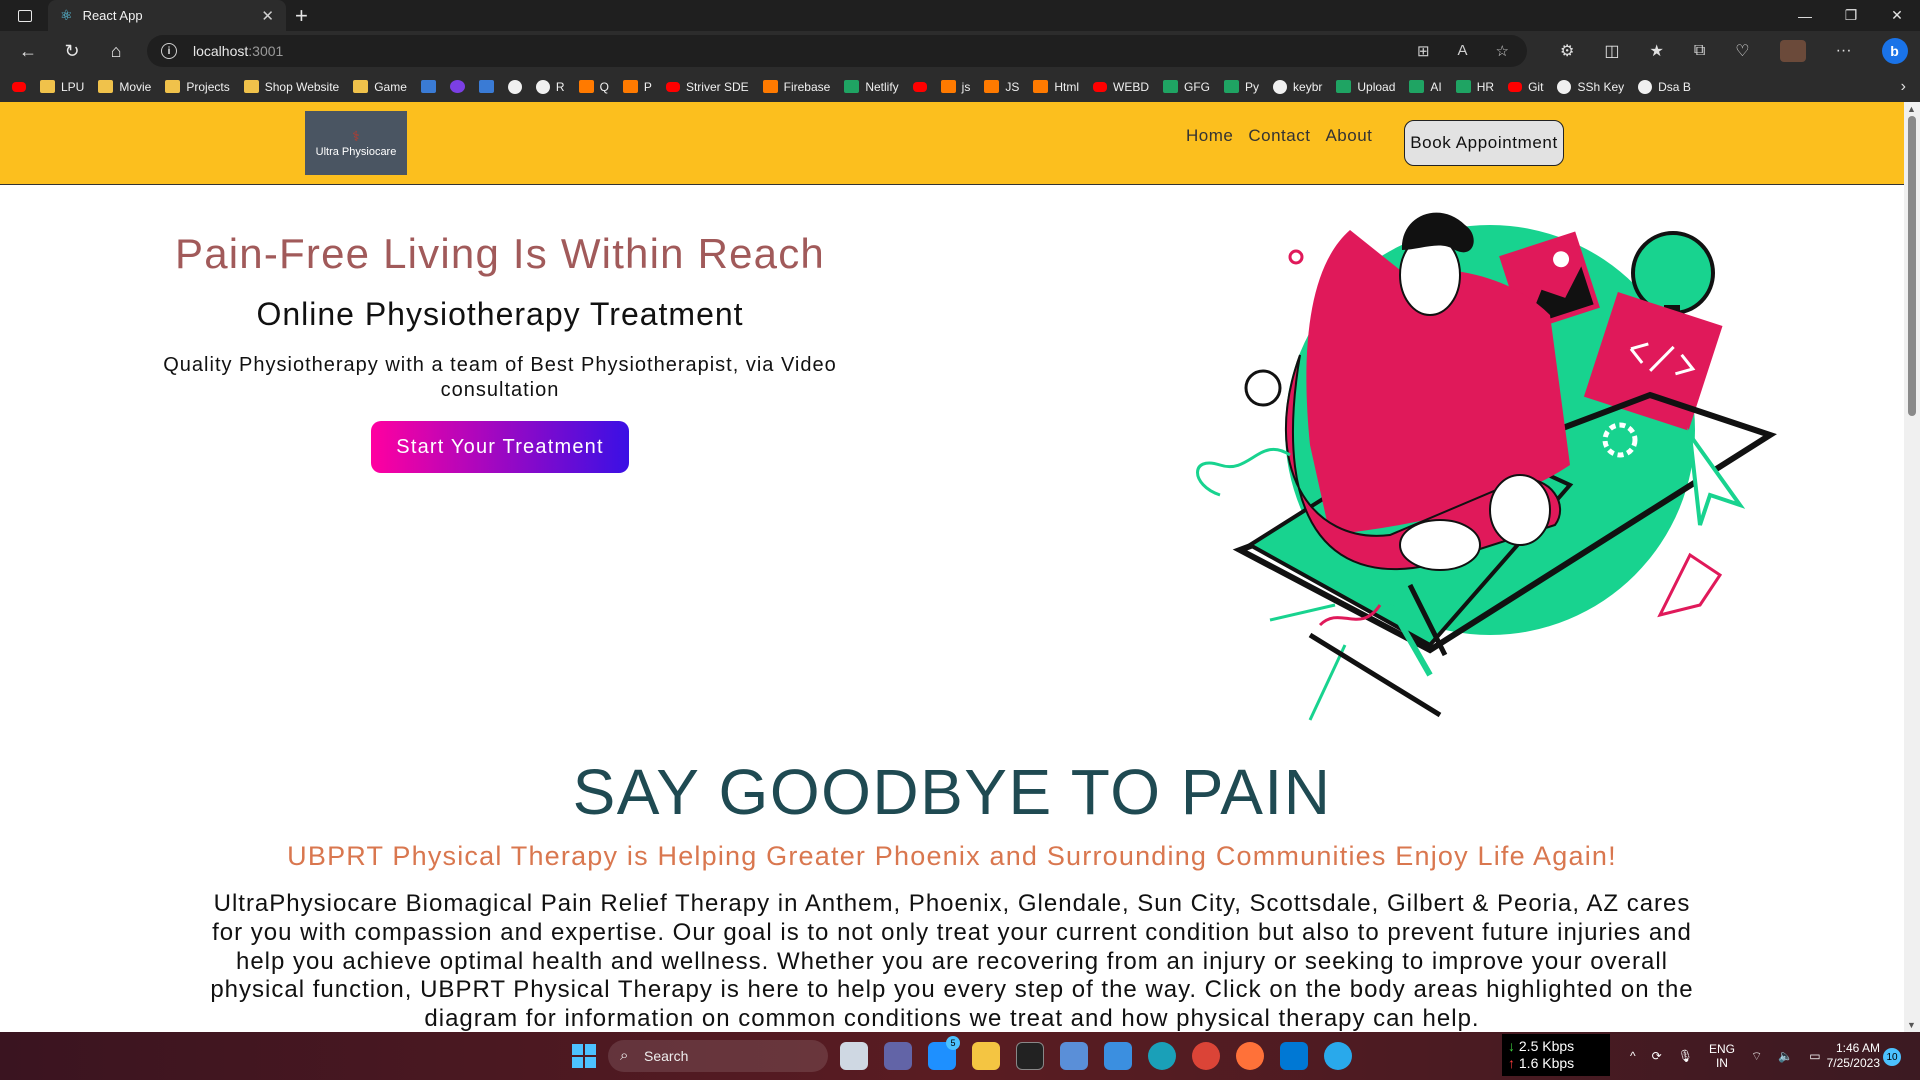 This screenshot has height=1080, width=1920. What do you see at coordinates (167, 15) in the screenshot?
I see `browser-tab: ⚛ React App ✕` at bounding box center [167, 15].